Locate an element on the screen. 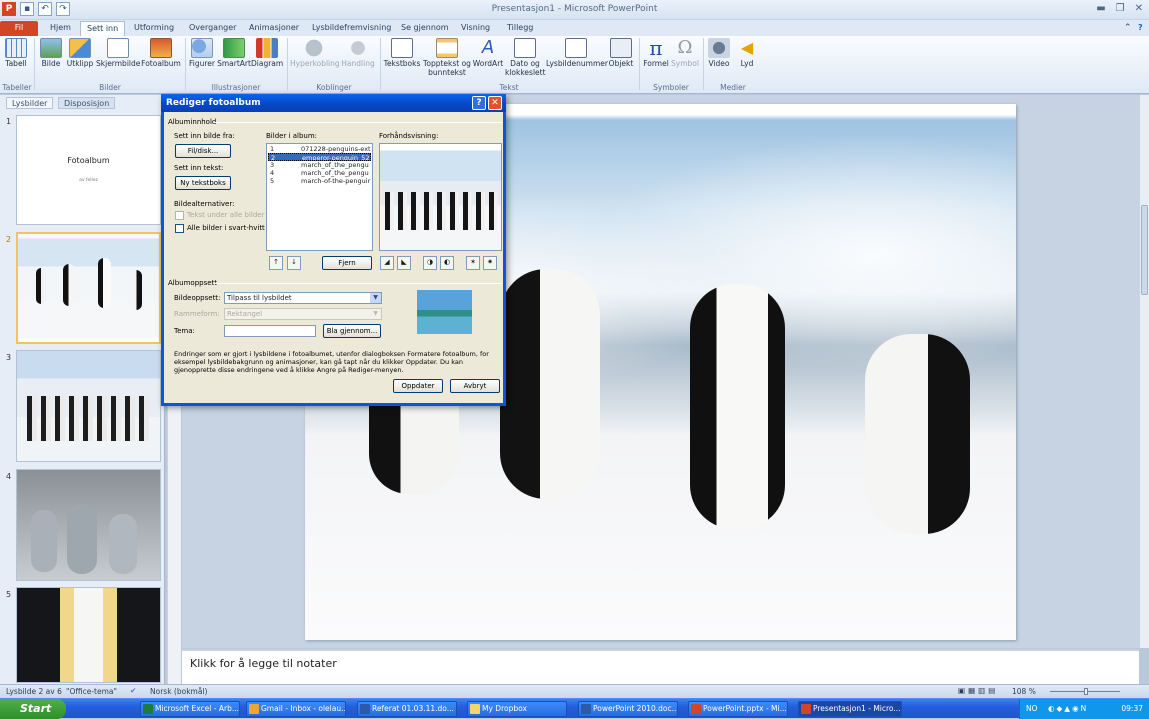 This screenshot has width=1149, height=719. brightness-down-button: ✷ is located at coordinates (490, 263).